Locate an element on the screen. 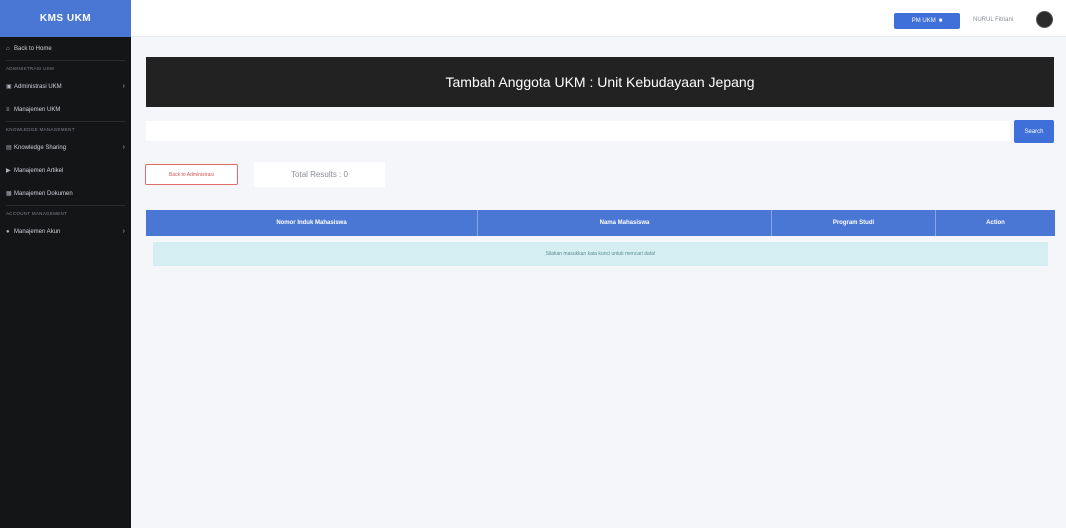 This screenshot has height=528, width=1066. sidebar-item-label: Manajemen Artikel is located at coordinates (39, 170).